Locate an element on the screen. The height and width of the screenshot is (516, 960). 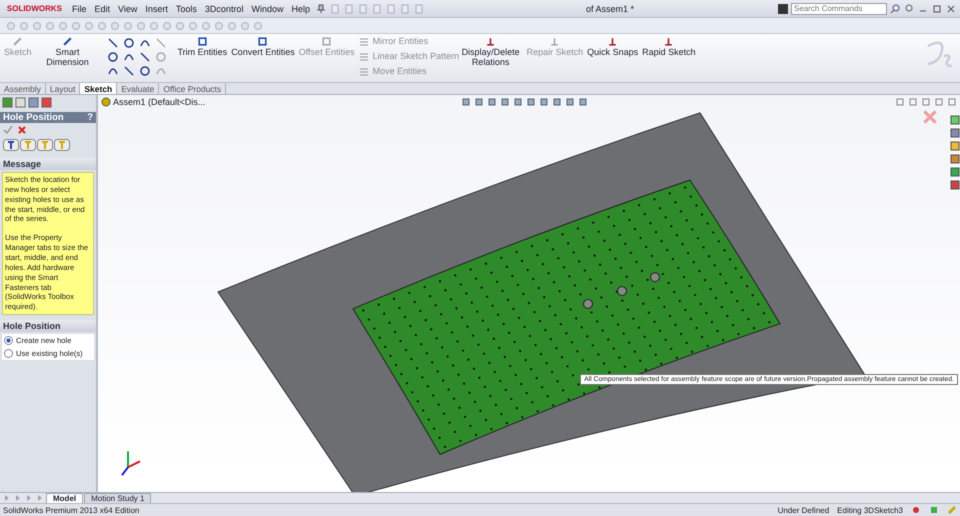
menu-item: Insert is located at coordinates (156, 9).